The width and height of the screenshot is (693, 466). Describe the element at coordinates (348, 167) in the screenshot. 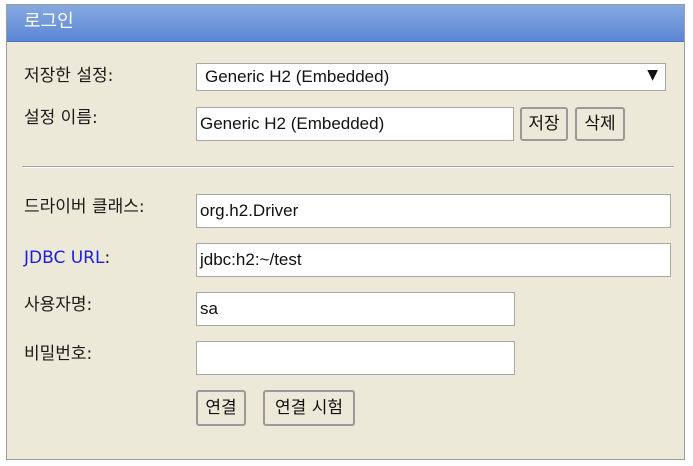

I see `divider` at that location.